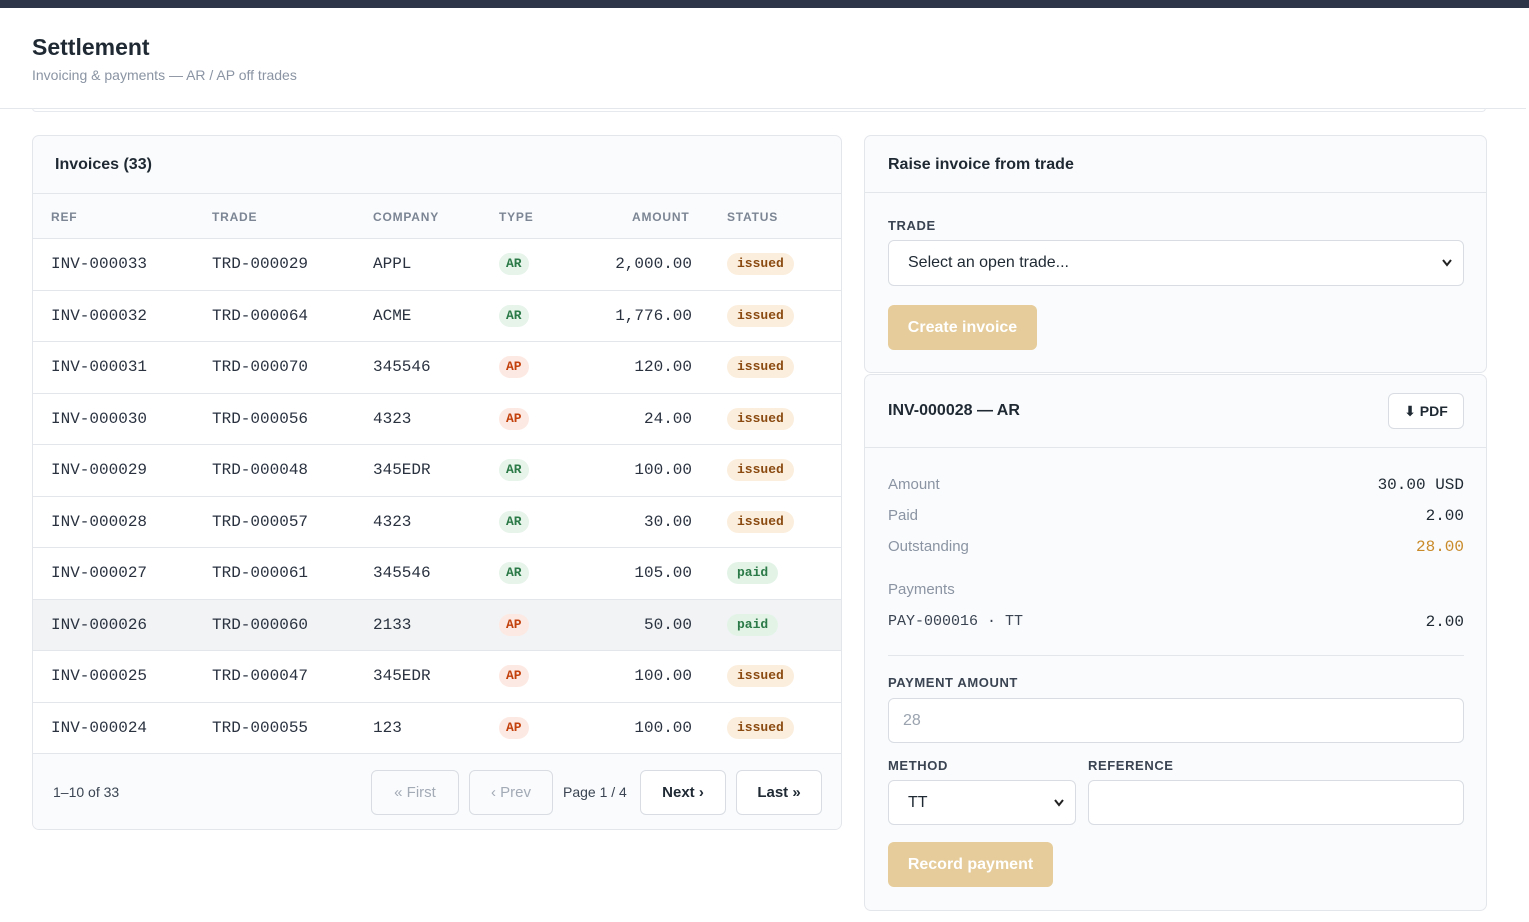  Describe the element at coordinates (406, 217) in the screenshot. I see `column-header-company: COMPANY` at that location.